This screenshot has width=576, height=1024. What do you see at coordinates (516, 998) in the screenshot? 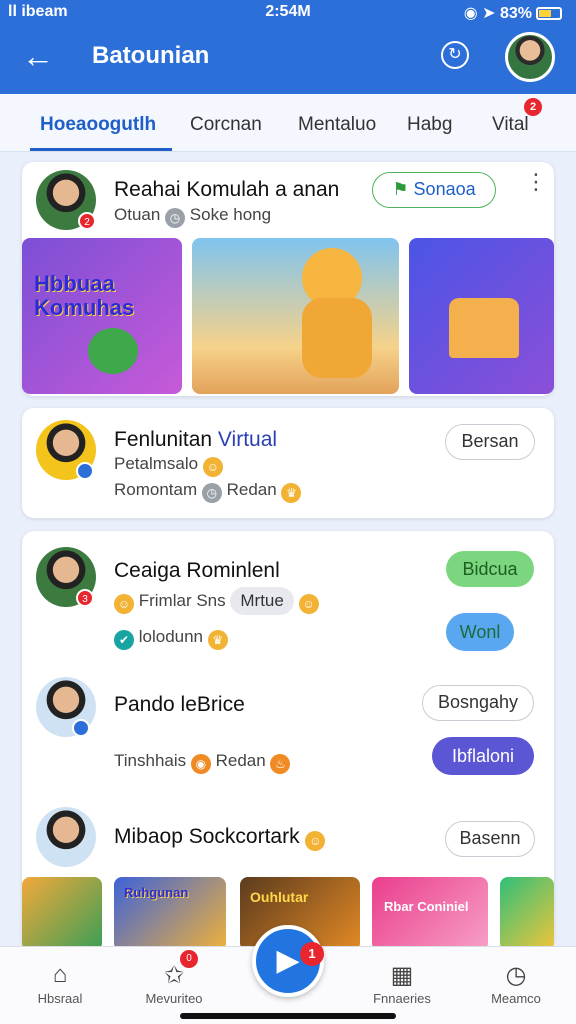
I see `nav-label: Meamco` at bounding box center [516, 998].